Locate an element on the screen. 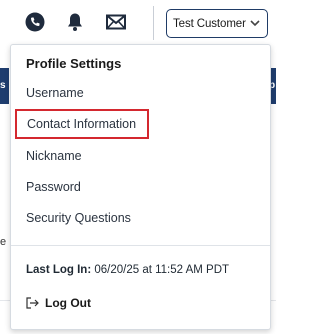 Image resolution: width=320 pixels, height=334 pixels. dropdown-divider is located at coordinates (140, 245).